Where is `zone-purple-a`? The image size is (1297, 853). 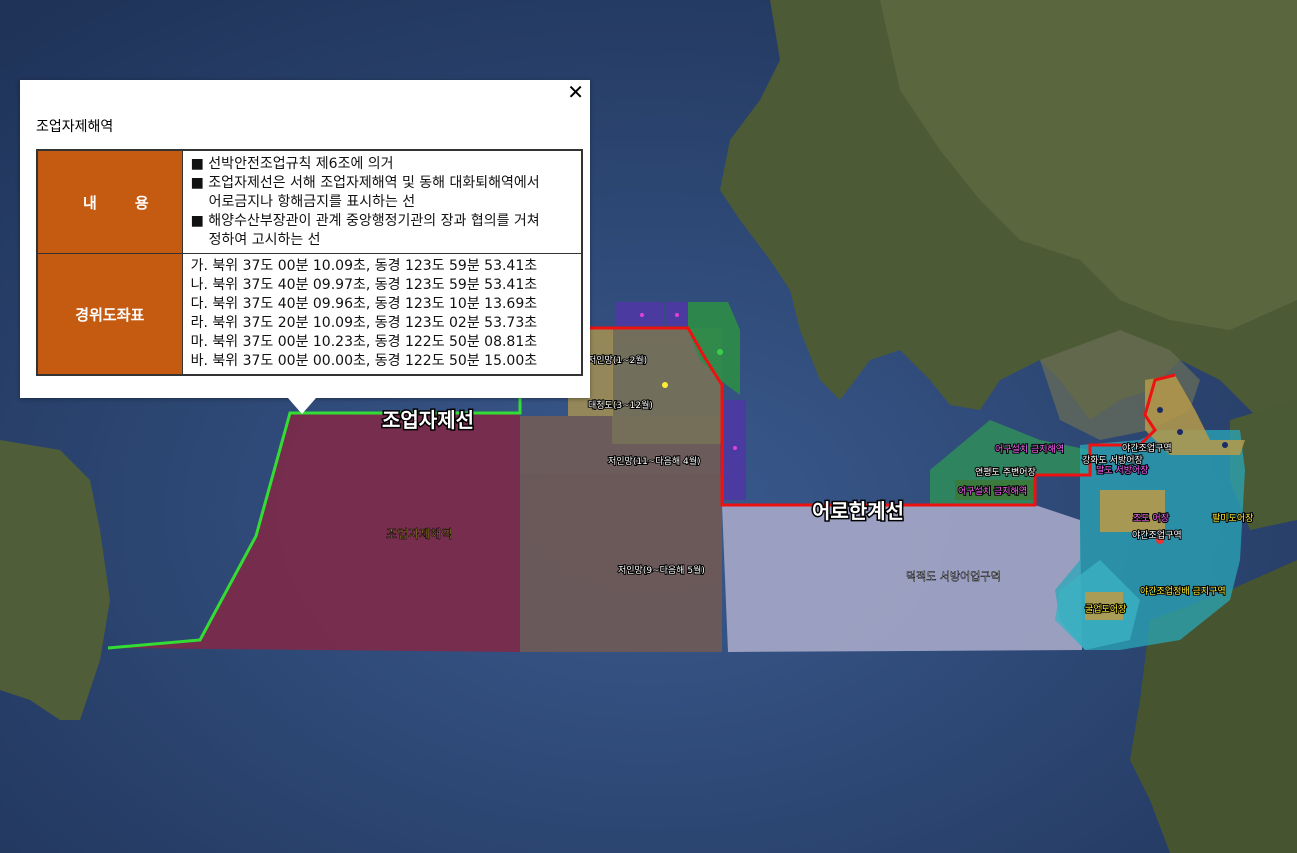 zone-purple-a is located at coordinates (639, 314).